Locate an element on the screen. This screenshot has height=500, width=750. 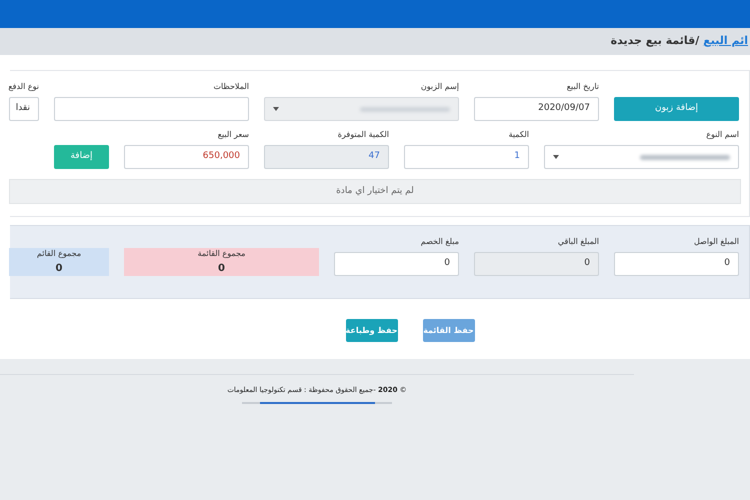
input-field: نقدا is located at coordinates (24, 109).